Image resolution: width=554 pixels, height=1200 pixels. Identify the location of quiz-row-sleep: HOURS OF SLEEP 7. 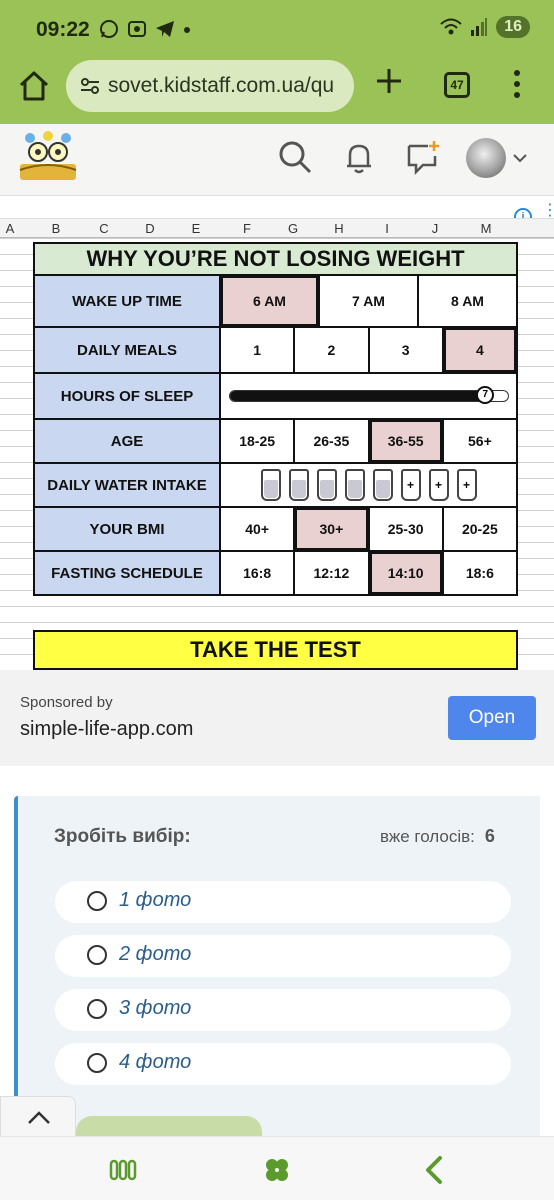
(275, 397).